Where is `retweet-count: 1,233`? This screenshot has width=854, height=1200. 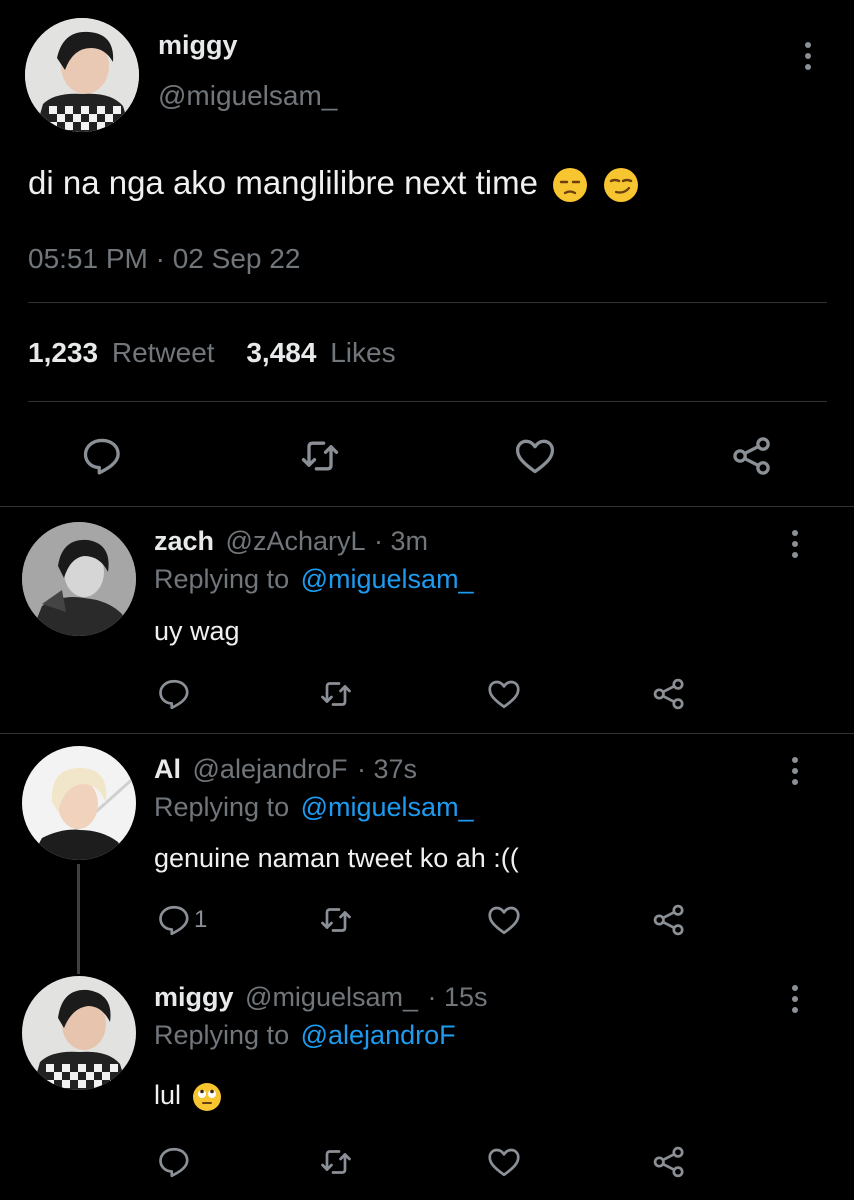
retweet-count: 1,233 is located at coordinates (63, 352).